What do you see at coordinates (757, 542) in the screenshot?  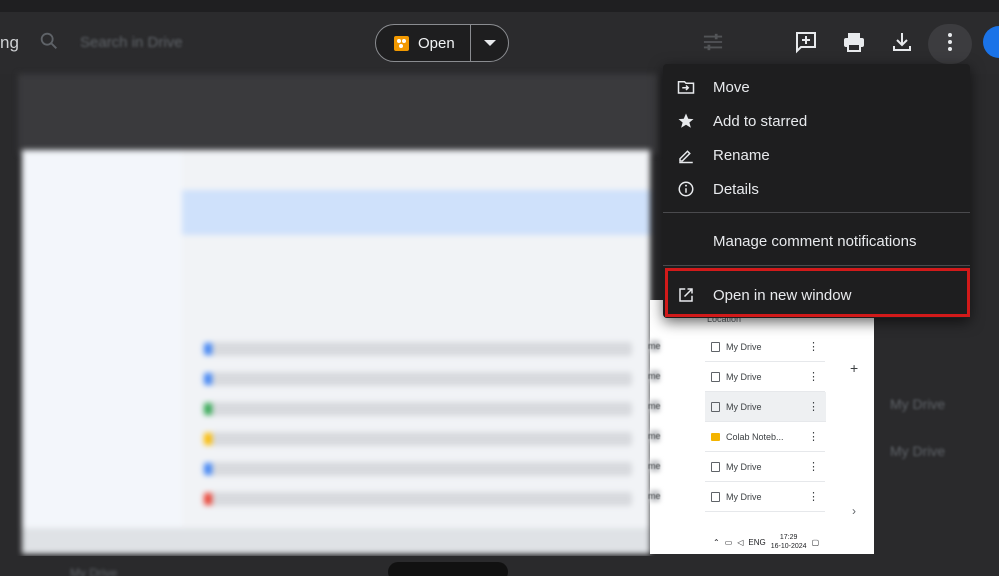 I see `language-indicator: ENG` at bounding box center [757, 542].